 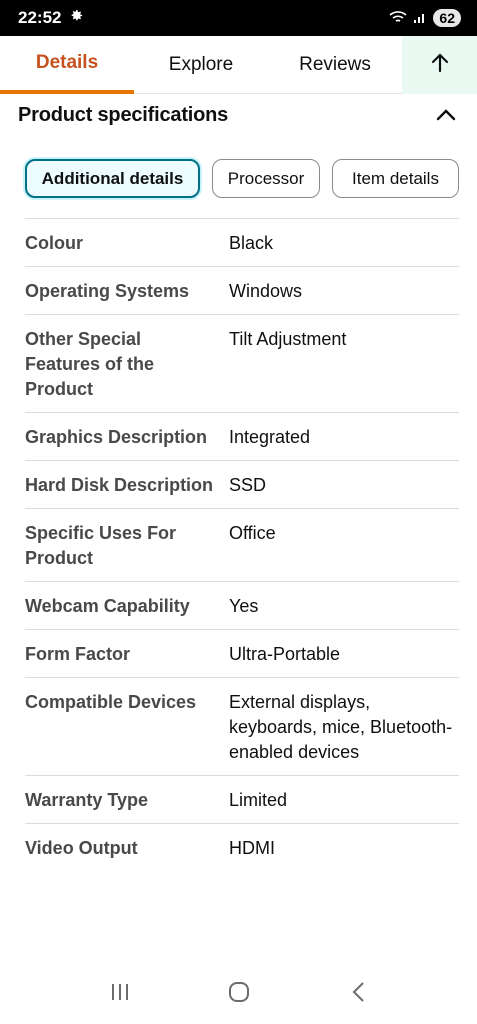 What do you see at coordinates (90, 364) in the screenshot?
I see `spec-label: Other Special Features of the Product` at bounding box center [90, 364].